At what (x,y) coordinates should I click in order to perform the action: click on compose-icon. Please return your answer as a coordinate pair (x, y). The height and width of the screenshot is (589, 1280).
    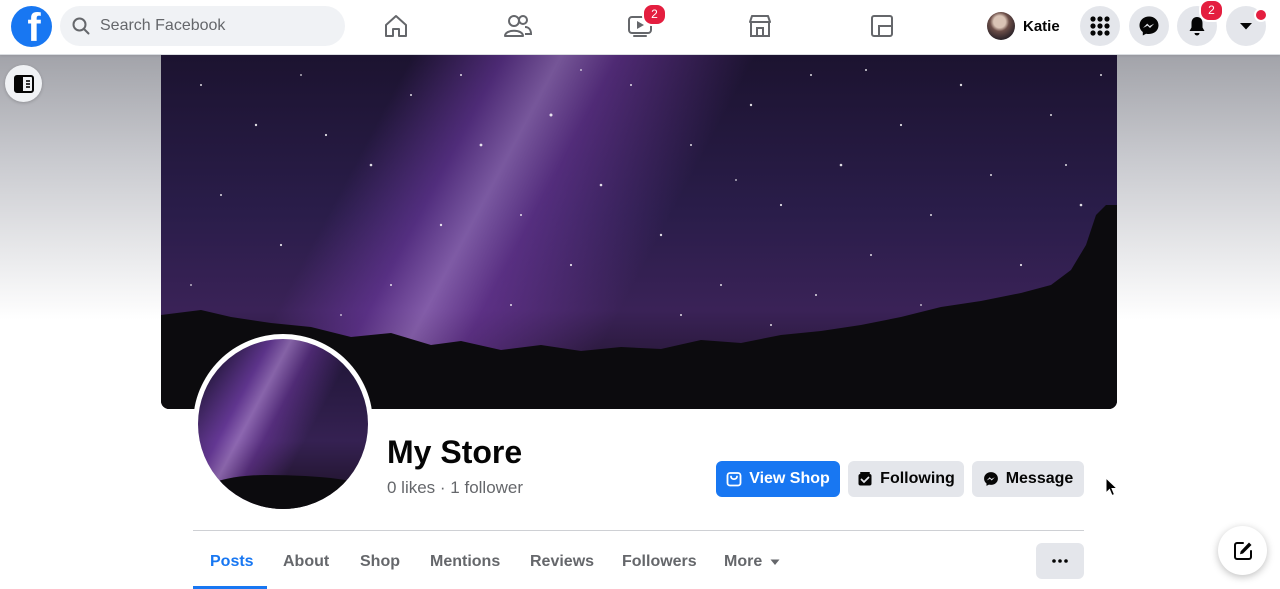
    Looking at the image, I should click on (1242, 550).